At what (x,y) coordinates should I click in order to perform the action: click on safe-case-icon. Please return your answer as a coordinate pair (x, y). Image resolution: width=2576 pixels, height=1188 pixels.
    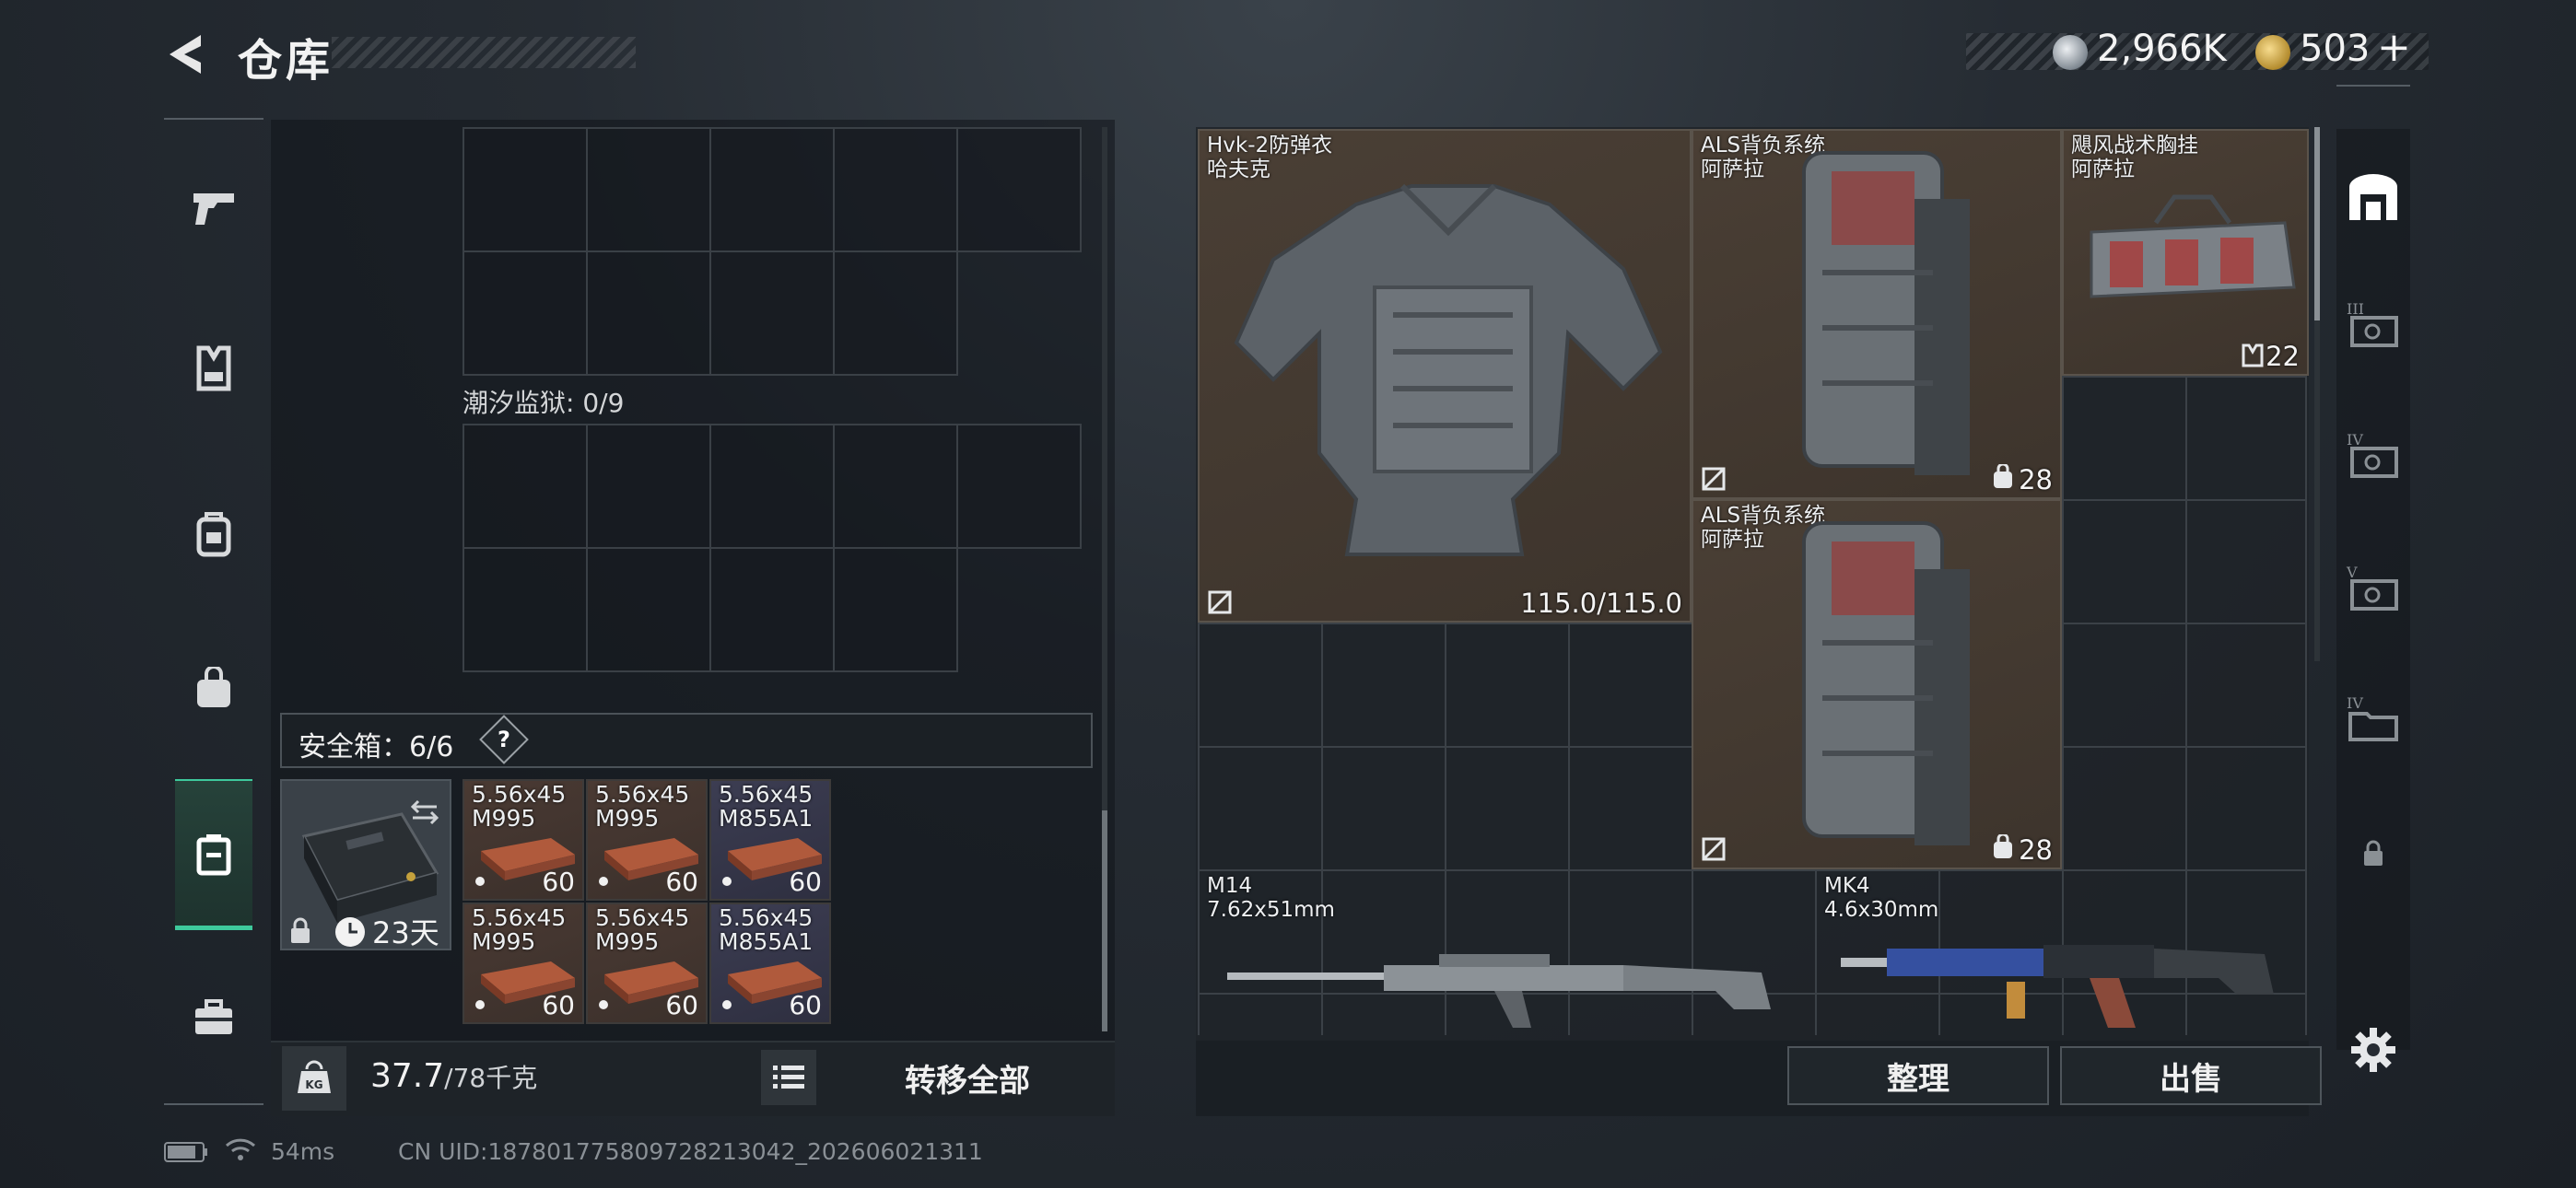
    Looking at the image, I should click on (213, 855).